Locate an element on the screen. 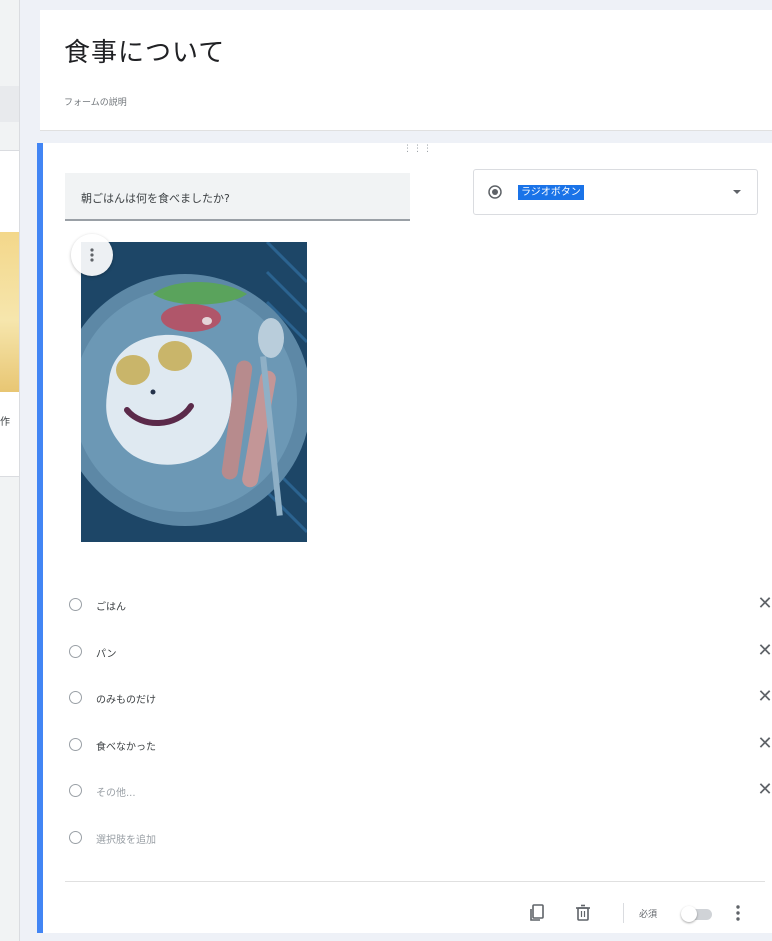 This screenshot has height=941, width=772. add-option-row: 選択肢を追加 is located at coordinates (413, 845).